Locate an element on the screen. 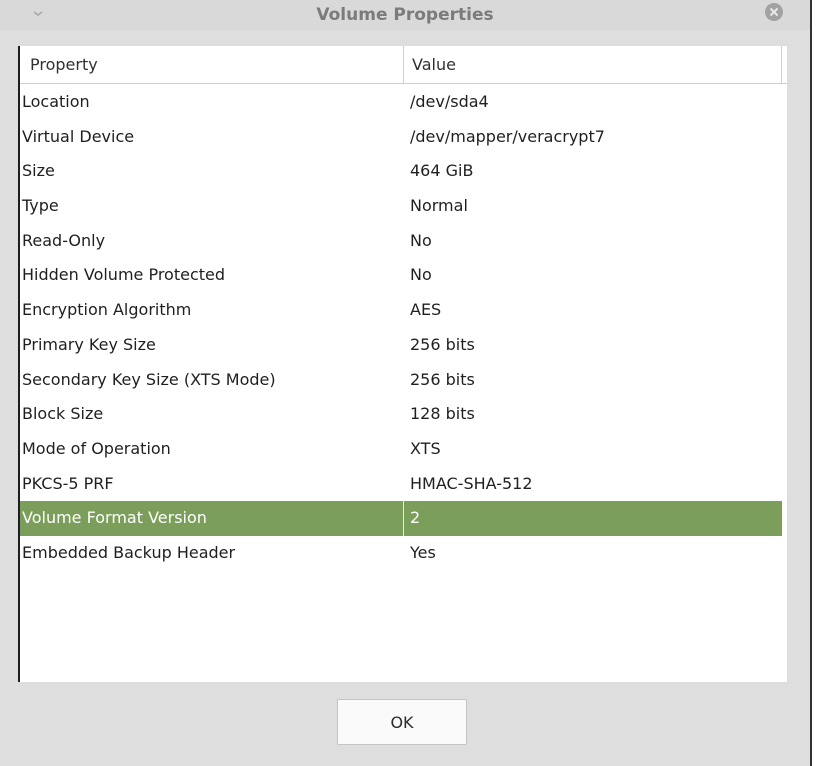 The image size is (818, 766). ok-button: OK is located at coordinates (402, 722).